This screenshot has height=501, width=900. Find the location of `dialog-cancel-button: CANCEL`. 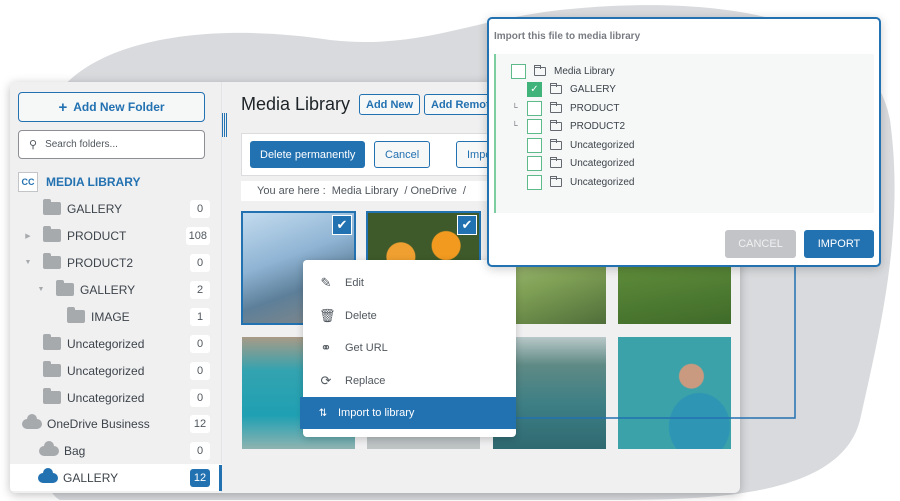

dialog-cancel-button: CANCEL is located at coordinates (760, 244).